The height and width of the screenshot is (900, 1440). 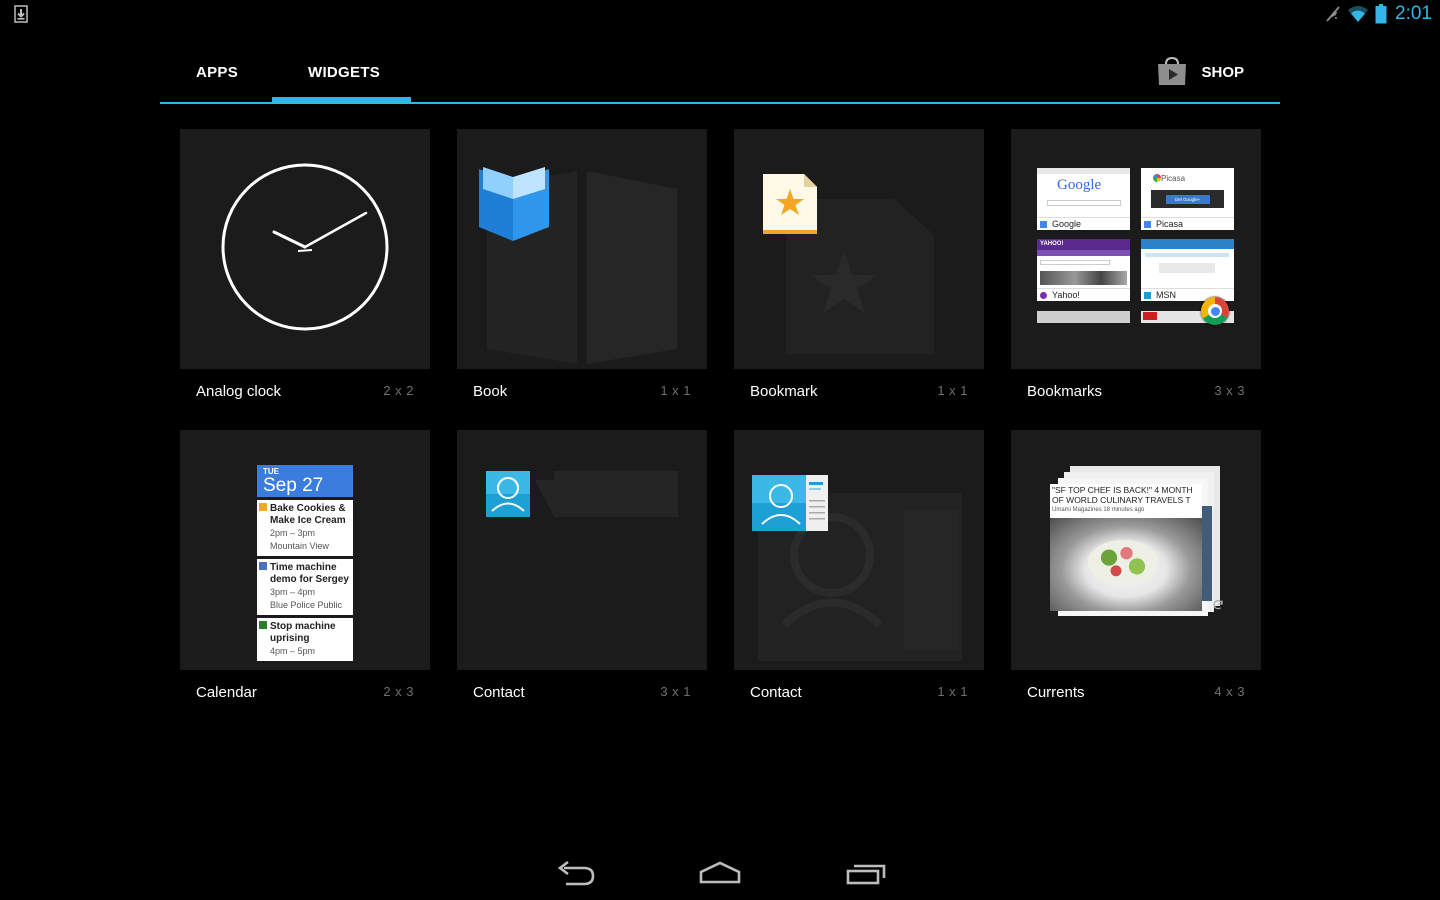 I want to click on status-bar: 2:01, so click(x=720, y=15).